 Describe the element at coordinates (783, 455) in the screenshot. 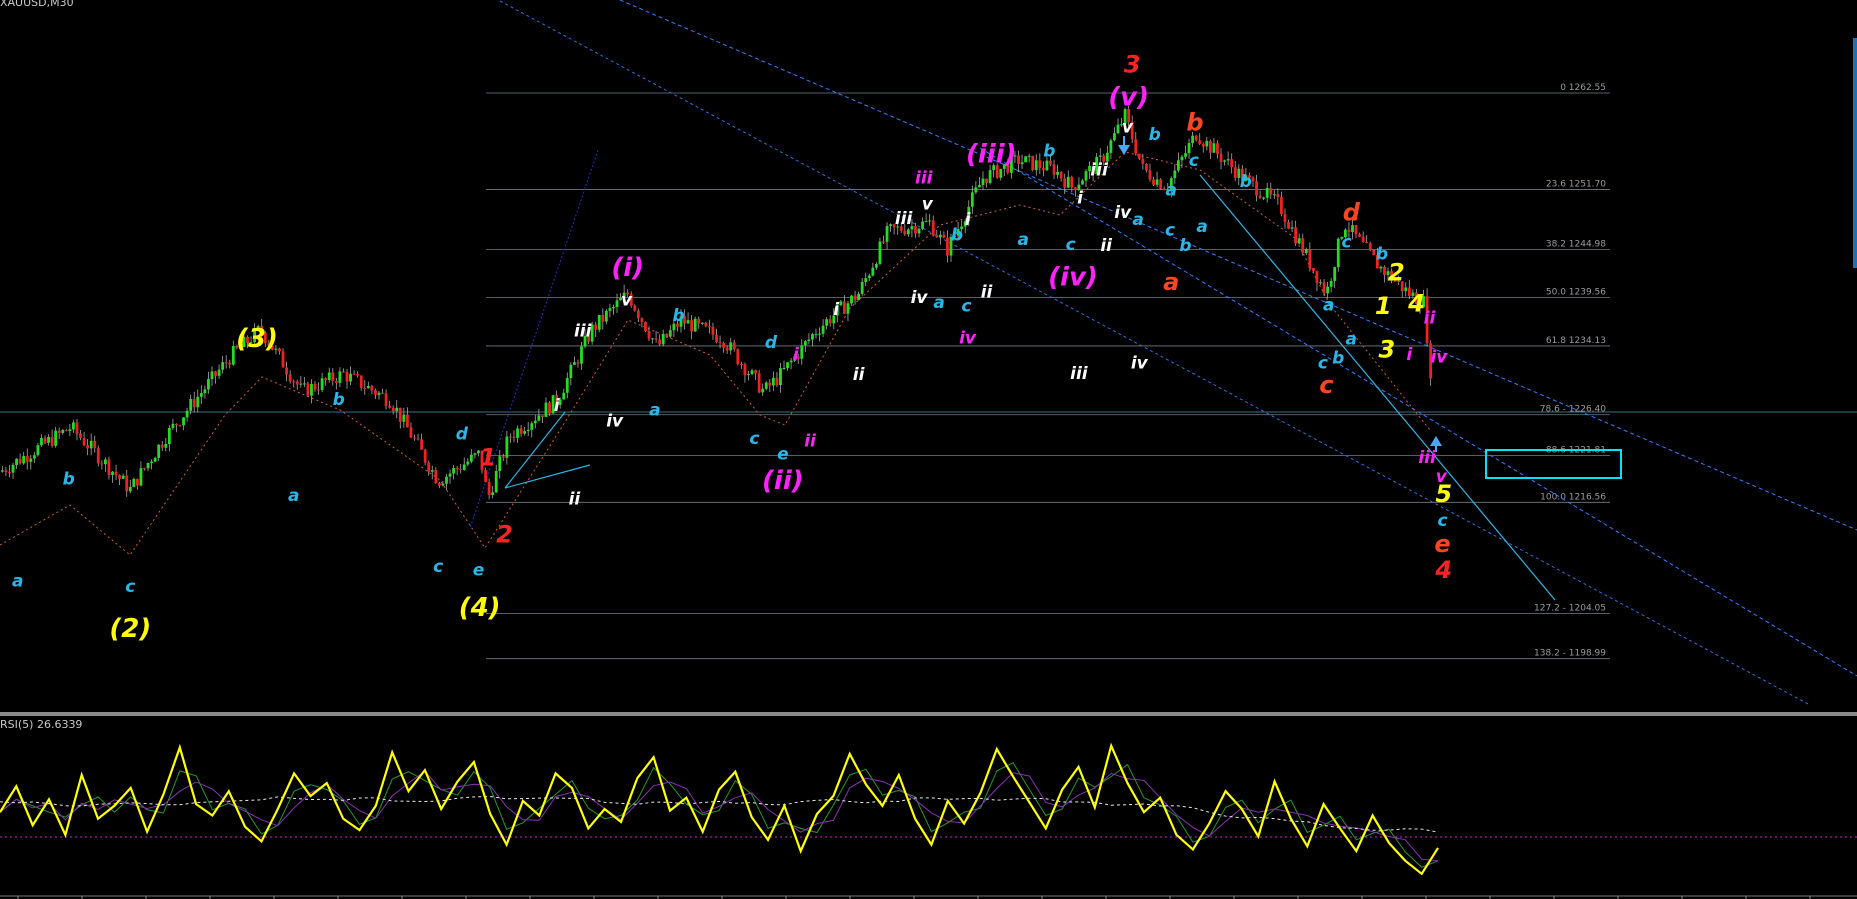

I see `wave-label: e` at that location.